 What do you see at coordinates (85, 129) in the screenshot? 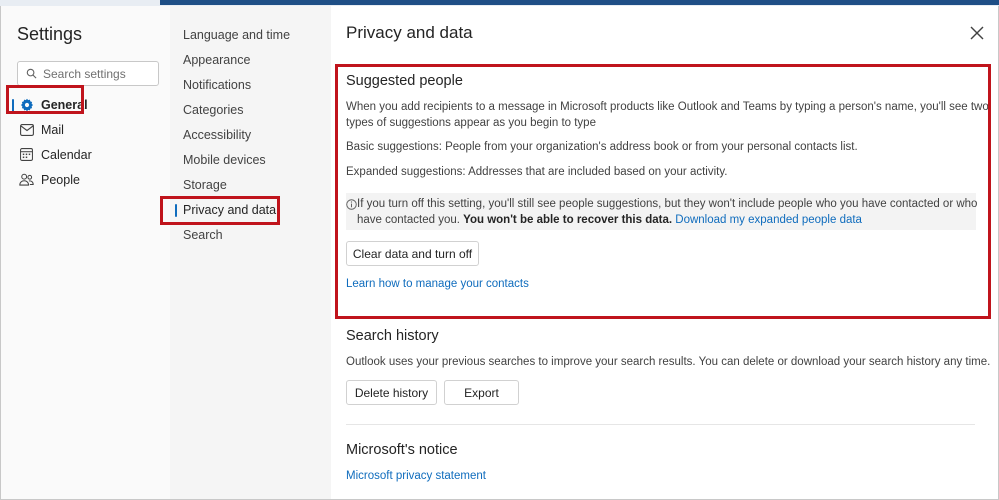
I see `nav-item-mail: Mail` at bounding box center [85, 129].